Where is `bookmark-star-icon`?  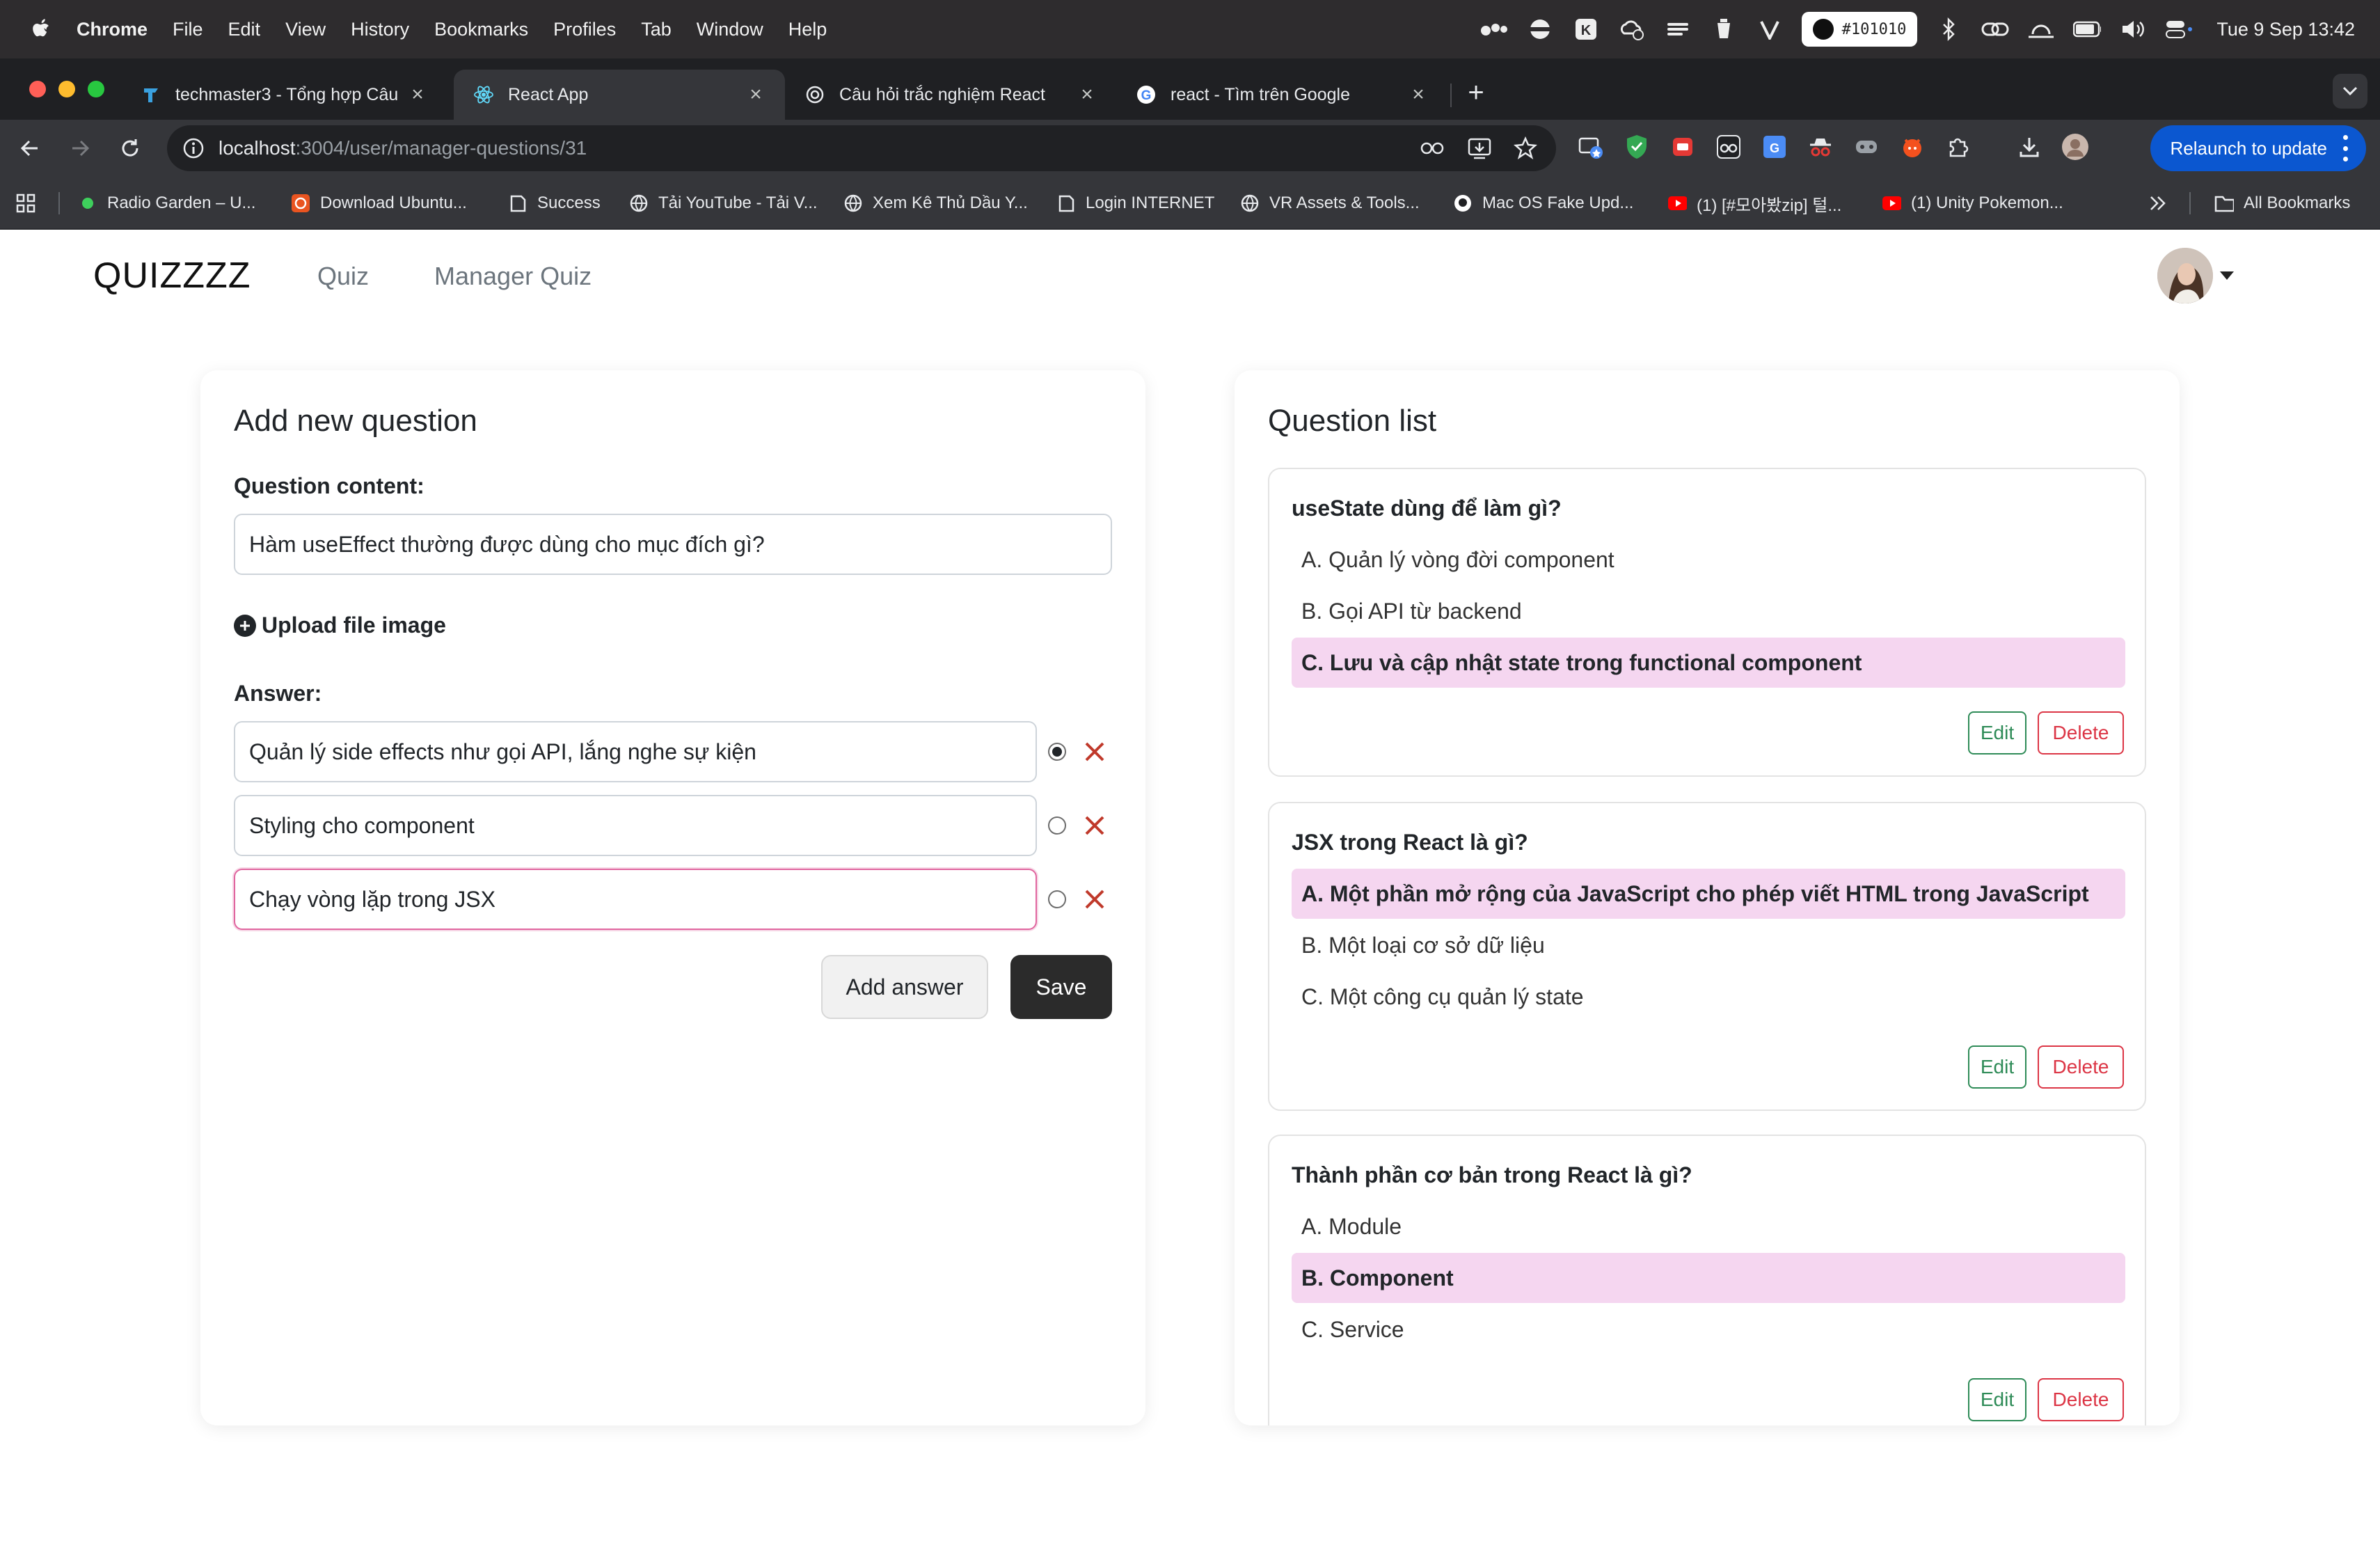
bookmark-star-icon is located at coordinates (1525, 148).